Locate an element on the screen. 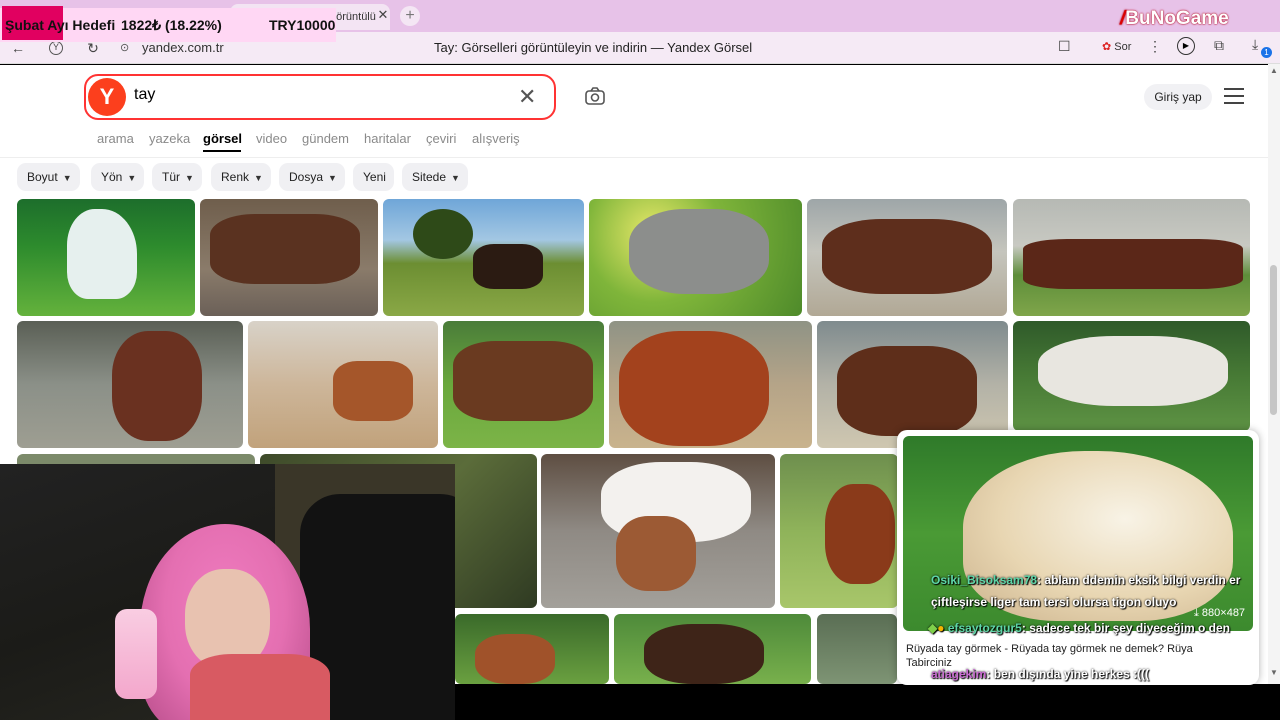 The image size is (1280, 720). sparkle-icon: ✿ is located at coordinates (1107, 47).